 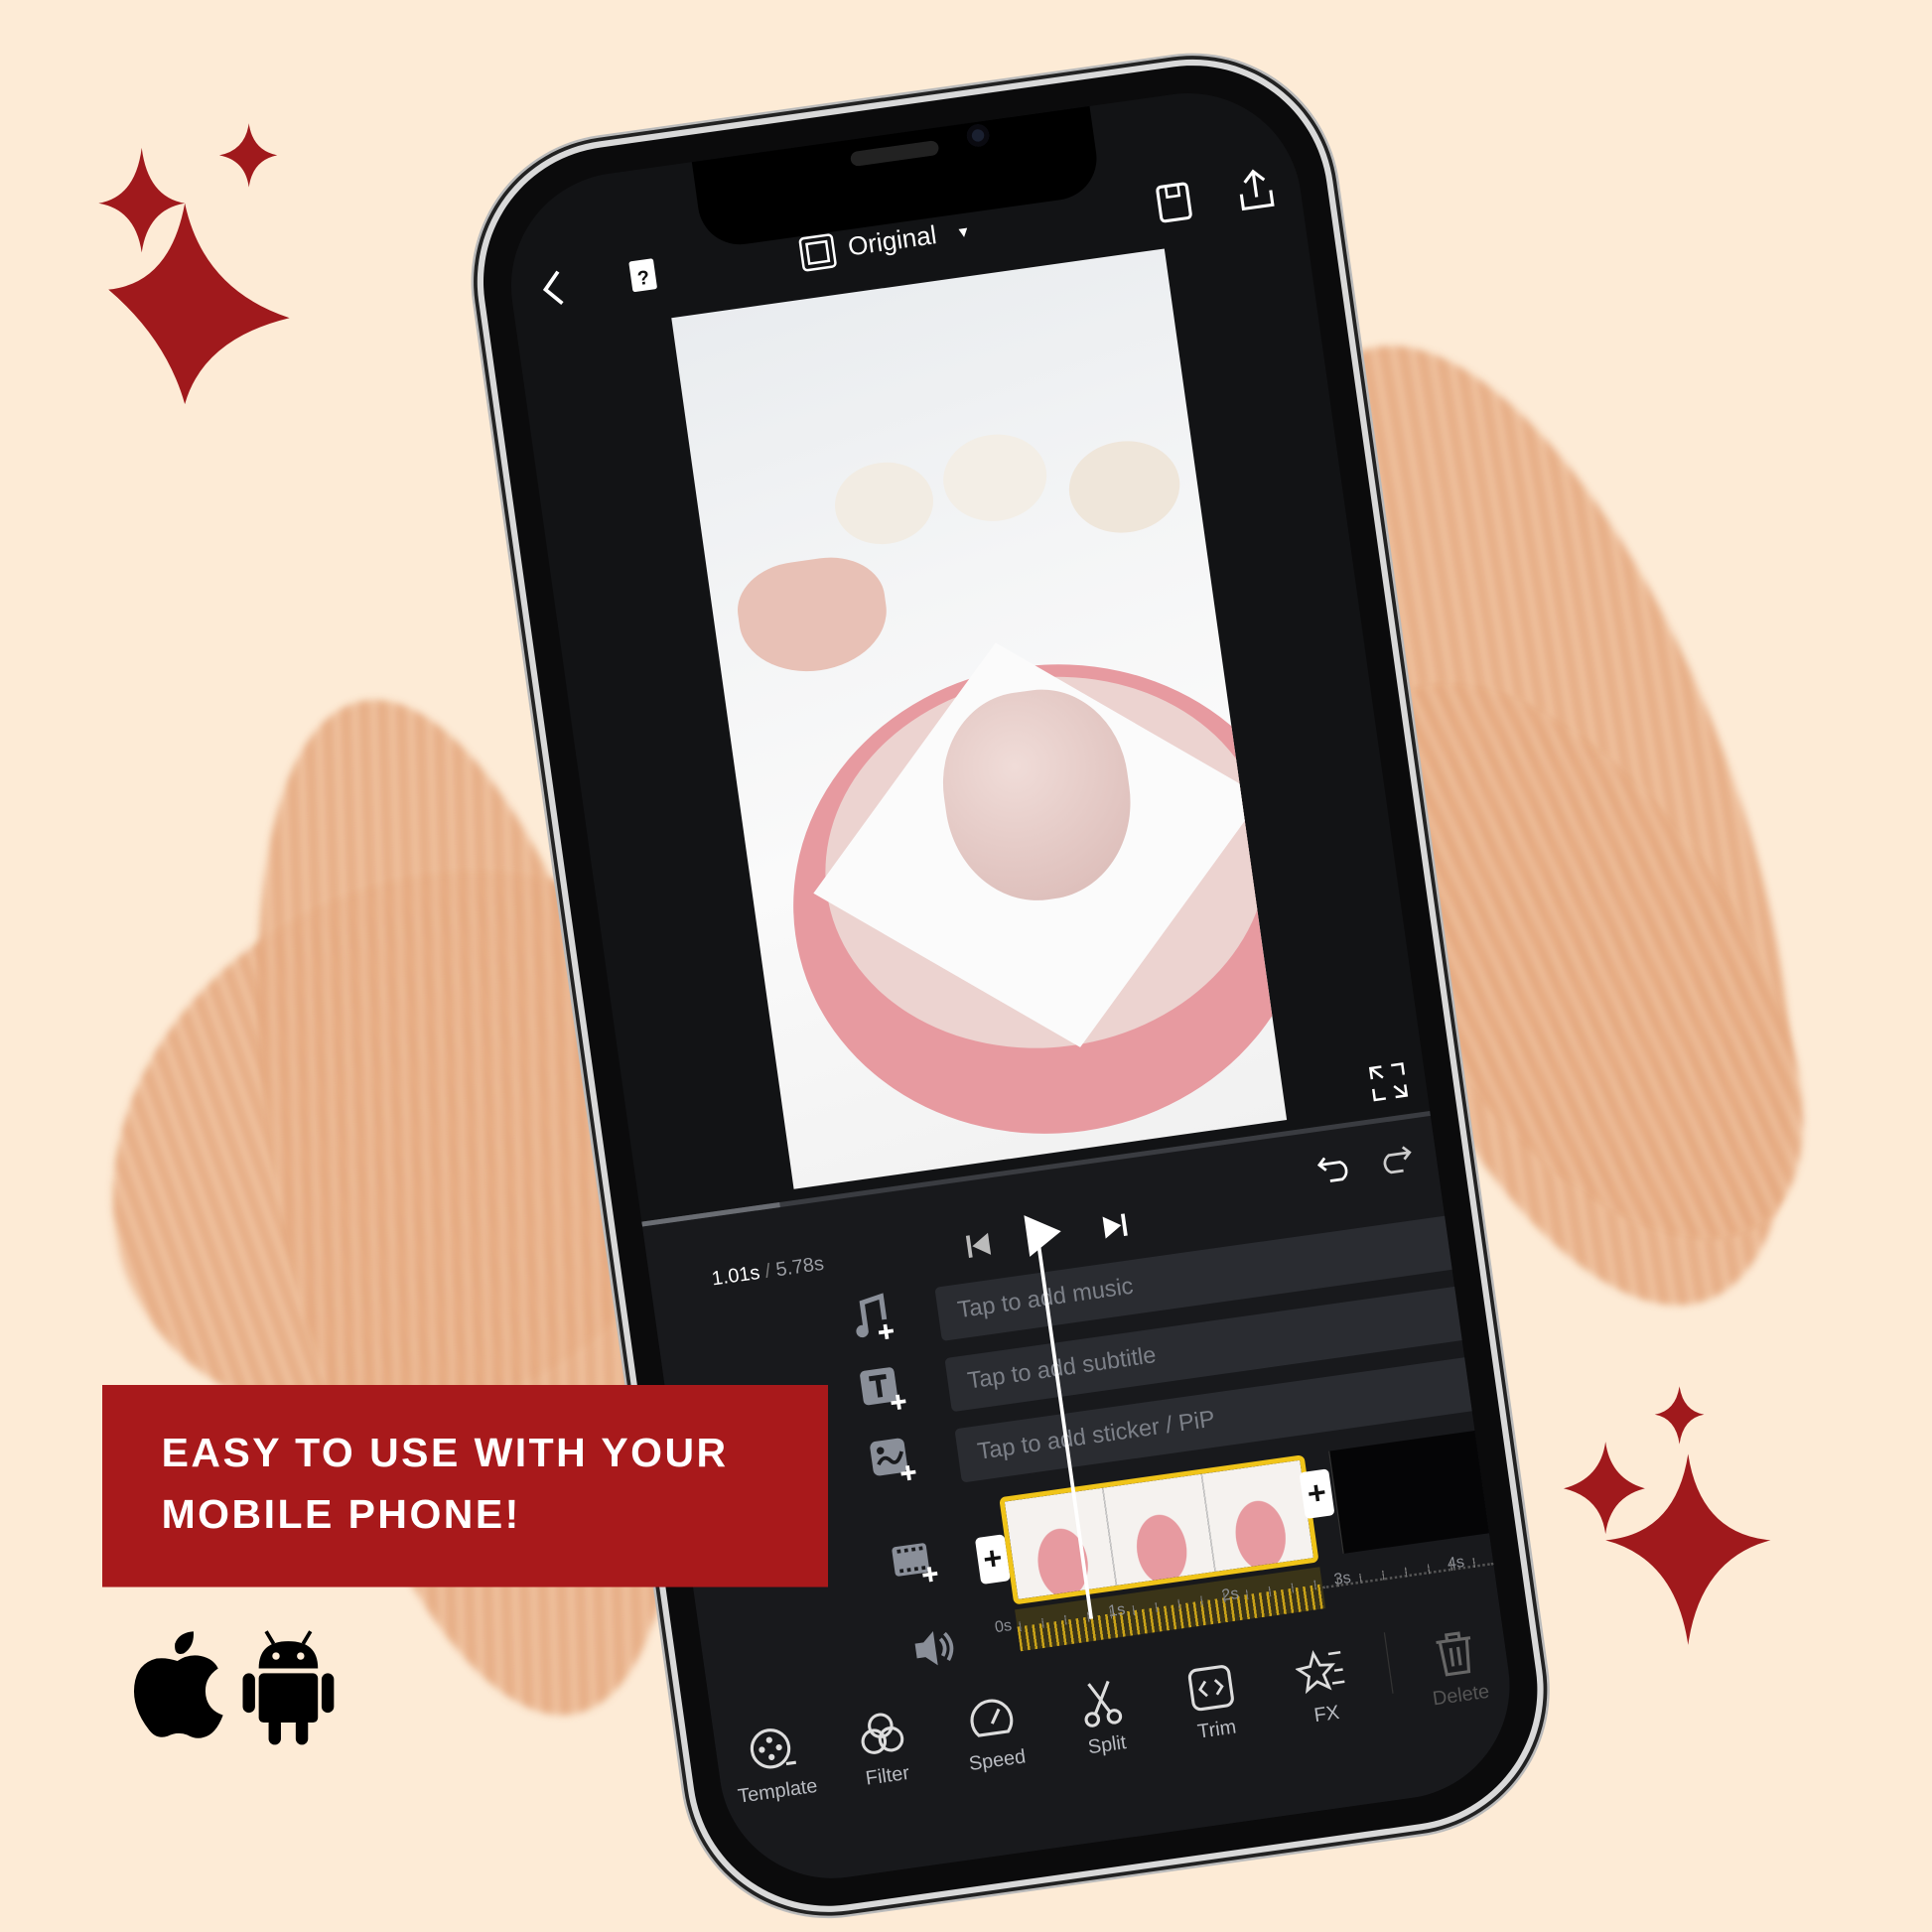 What do you see at coordinates (1210, 1688) in the screenshot?
I see `trim-icon` at bounding box center [1210, 1688].